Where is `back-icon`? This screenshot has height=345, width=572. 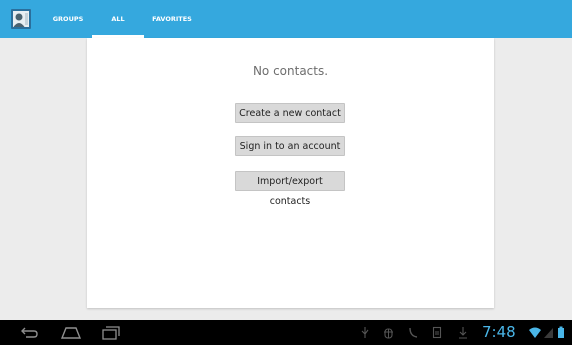 back-icon is located at coordinates (29, 332).